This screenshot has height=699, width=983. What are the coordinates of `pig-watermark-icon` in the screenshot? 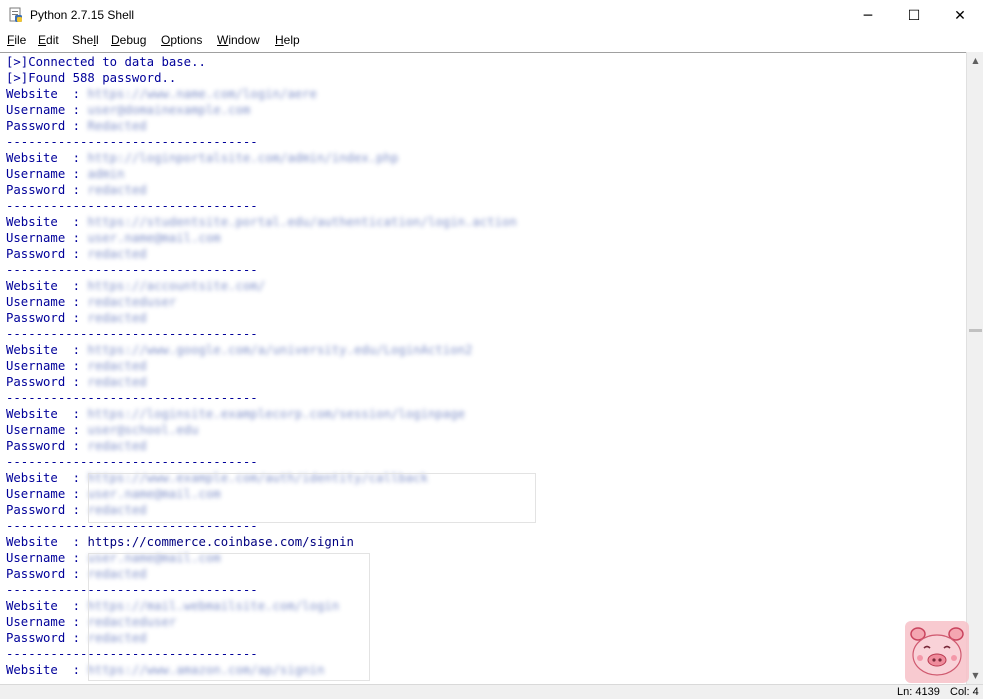 It's located at (937, 652).